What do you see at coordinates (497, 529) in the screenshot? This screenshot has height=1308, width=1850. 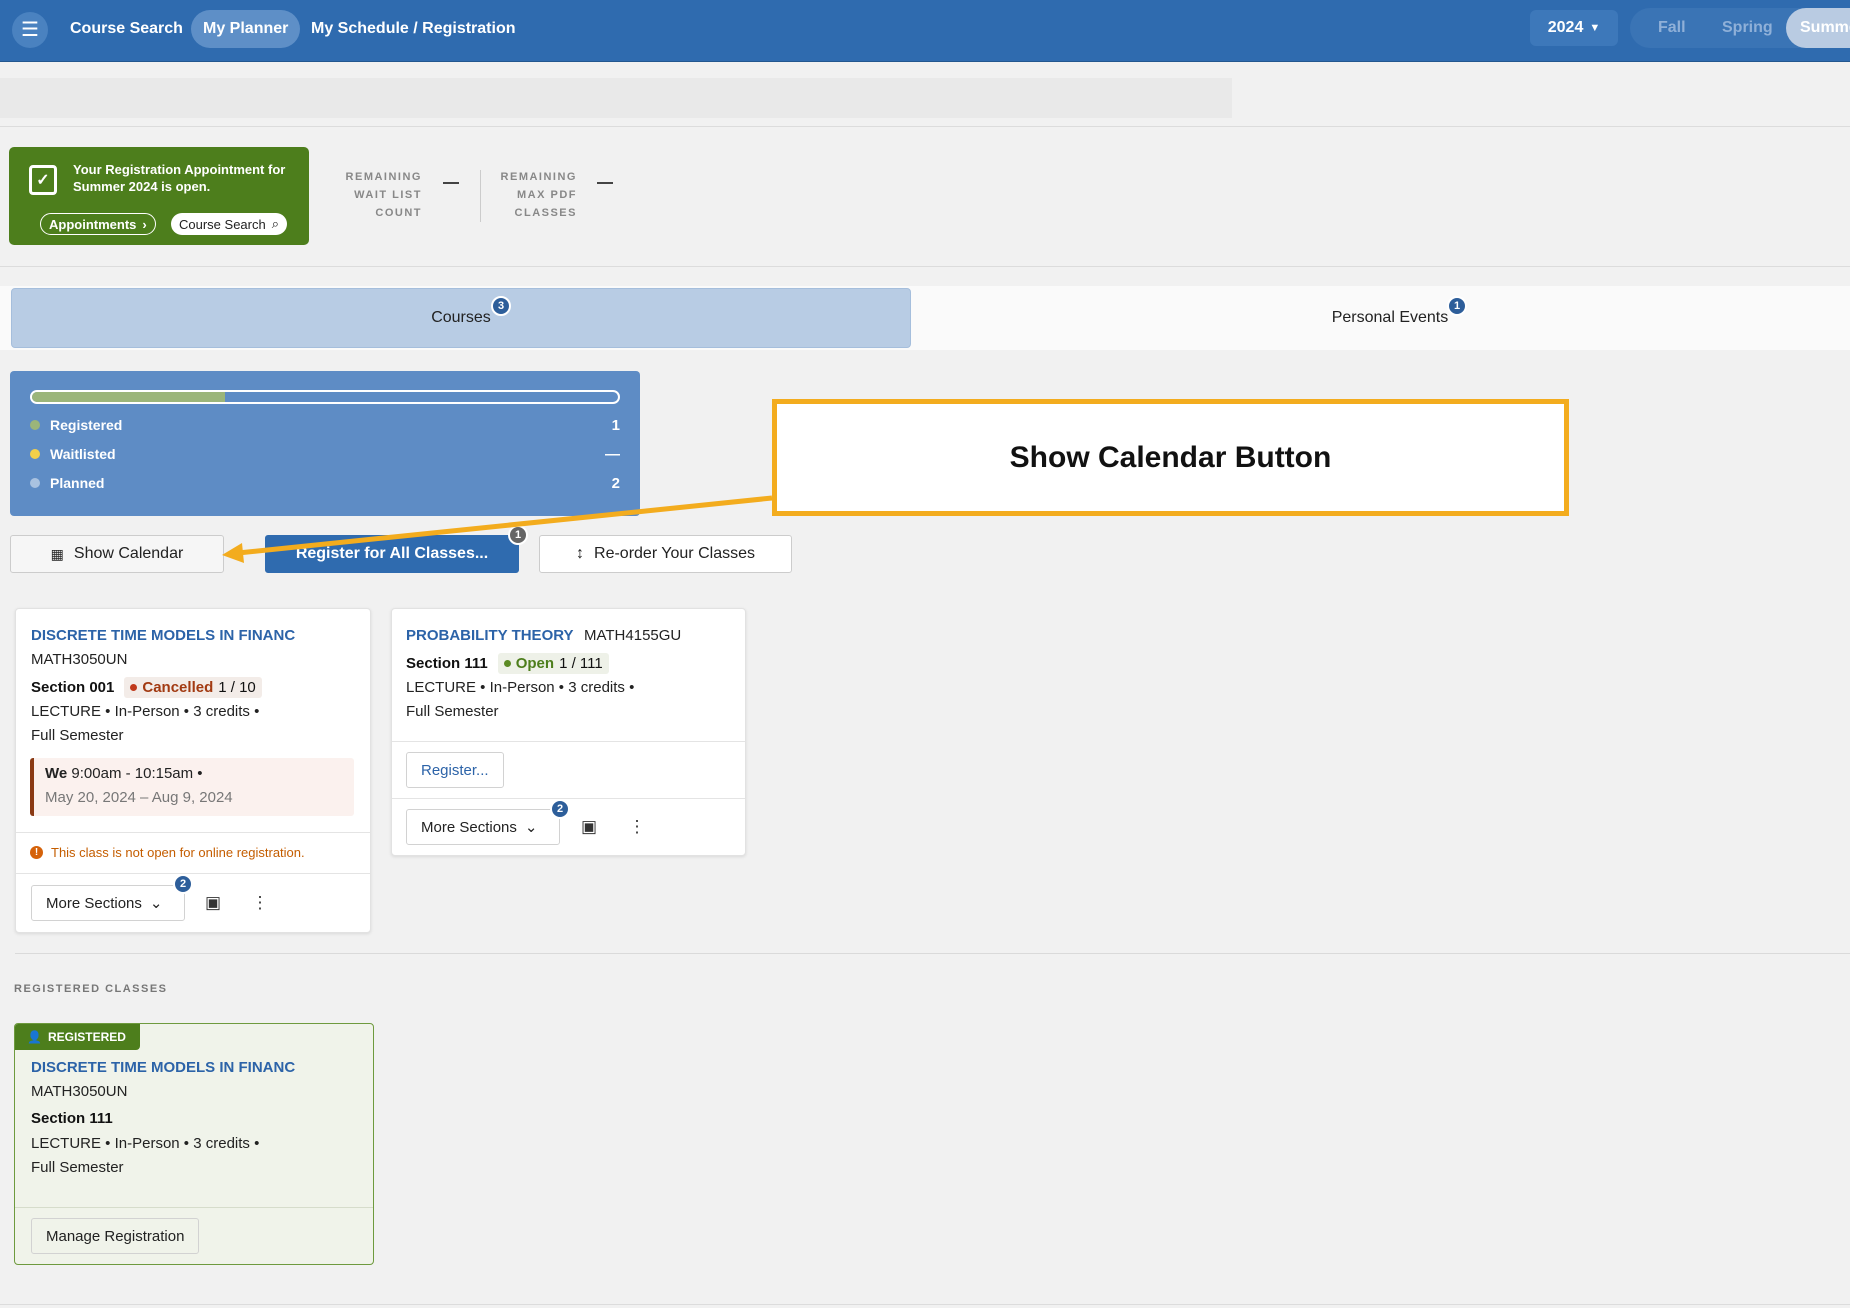 I see `callout-arrow` at bounding box center [497, 529].